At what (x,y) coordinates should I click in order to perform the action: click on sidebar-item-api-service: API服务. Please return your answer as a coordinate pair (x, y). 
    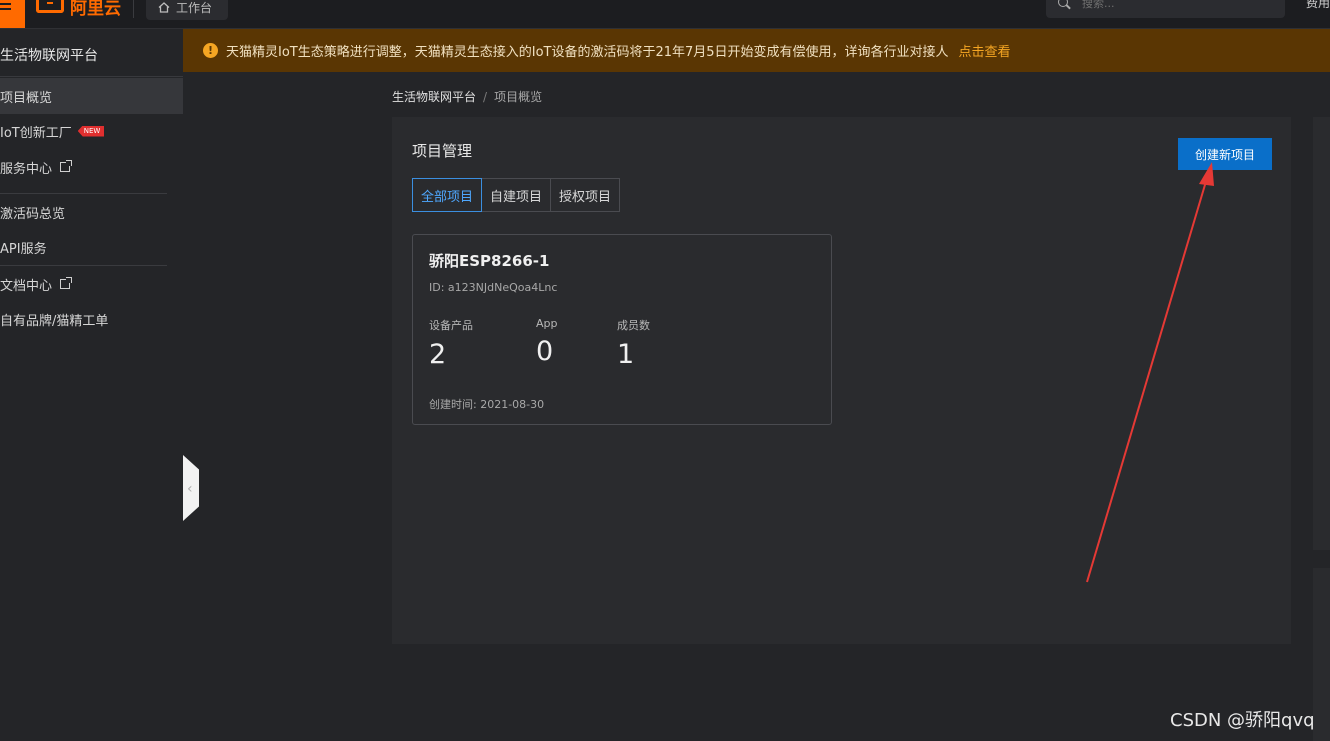
    Looking at the image, I should click on (91, 247).